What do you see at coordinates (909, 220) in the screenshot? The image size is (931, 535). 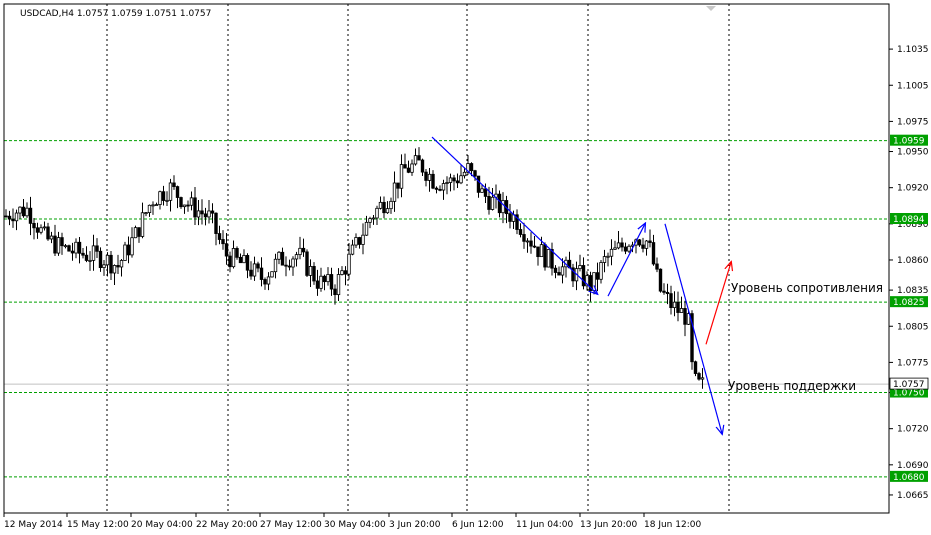 I see `level-badge-text: 1.0894` at bounding box center [909, 220].